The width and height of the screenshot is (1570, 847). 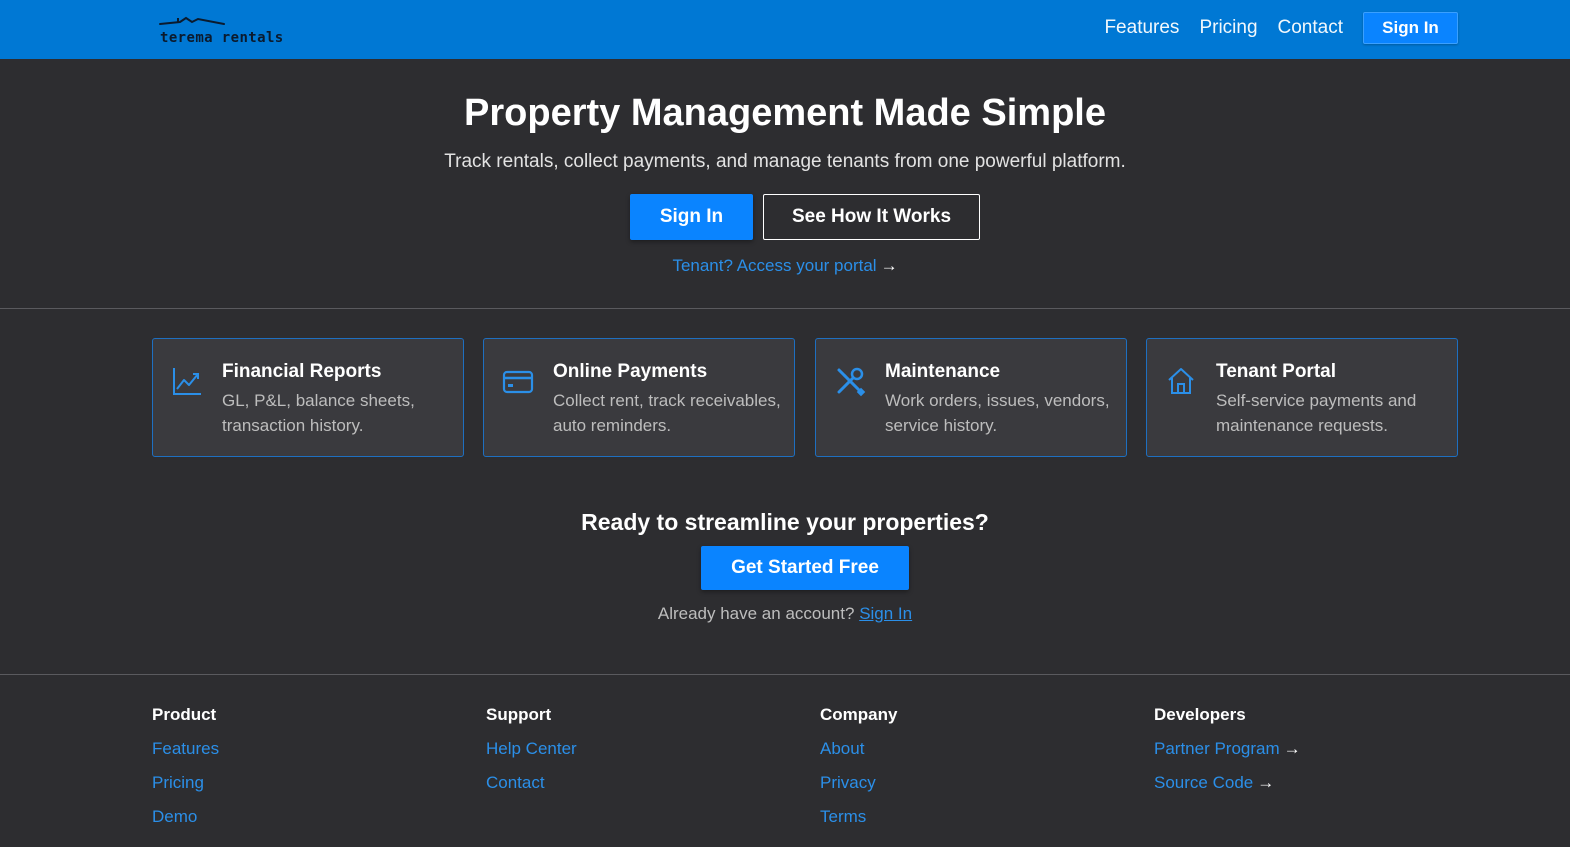 I want to click on account-prompt: Already have an account? Sign In, so click(x=785, y=614).